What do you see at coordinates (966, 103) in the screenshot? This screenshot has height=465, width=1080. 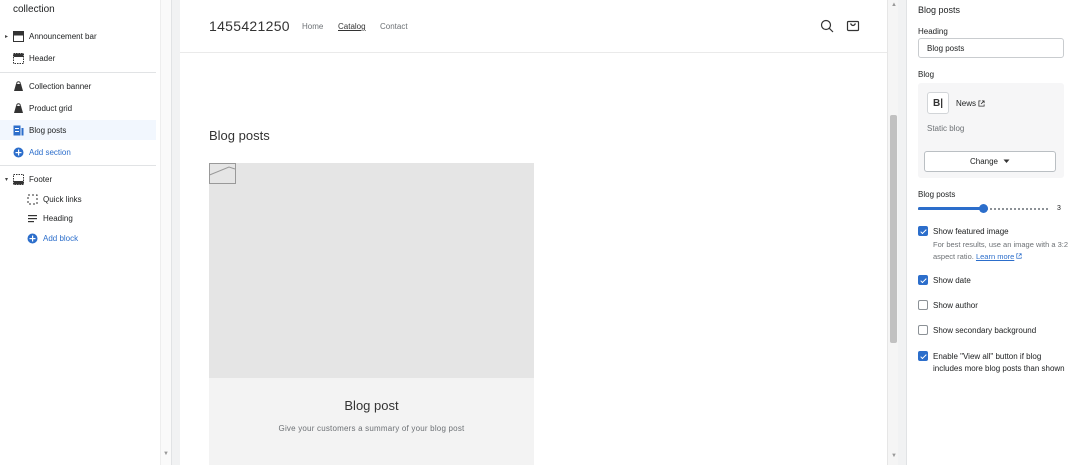 I see `blog-name: News` at bounding box center [966, 103].